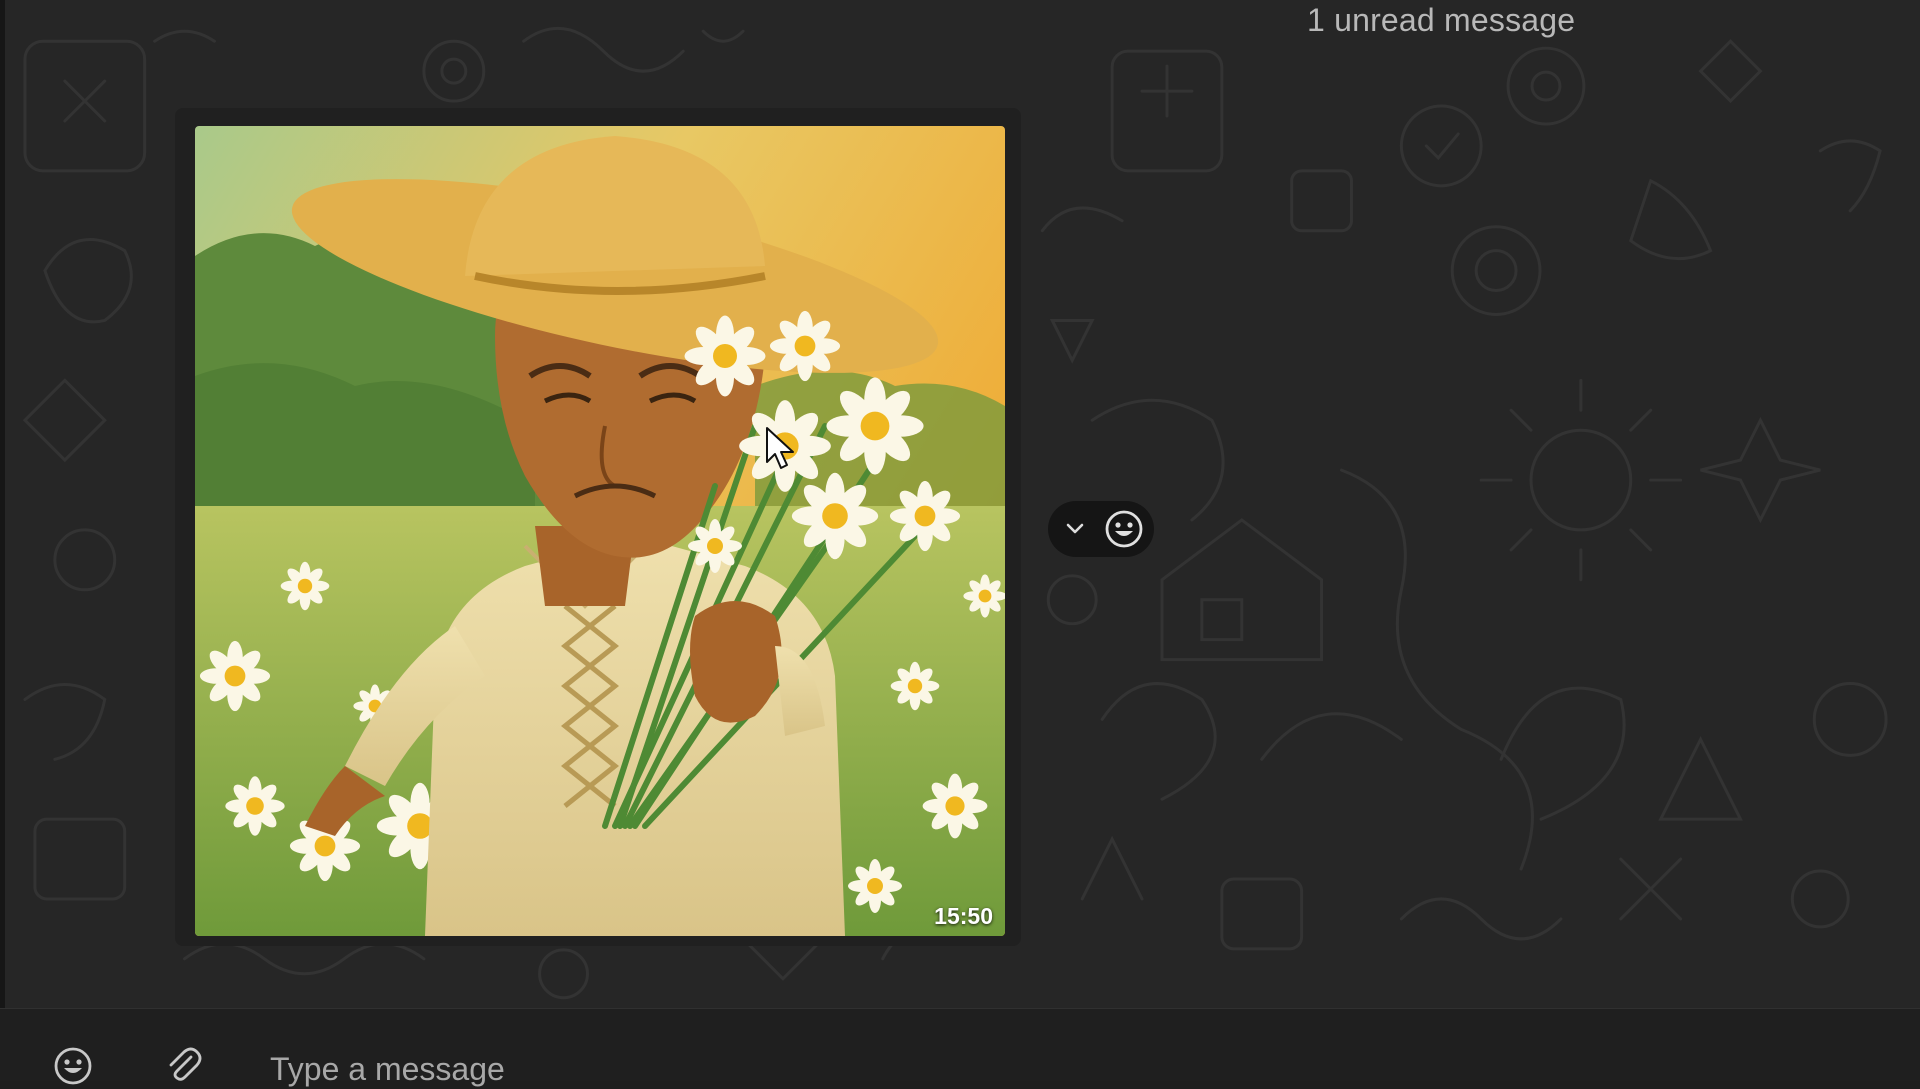  Describe the element at coordinates (73, 1066) in the screenshot. I see `emoji-picker-icon` at that location.